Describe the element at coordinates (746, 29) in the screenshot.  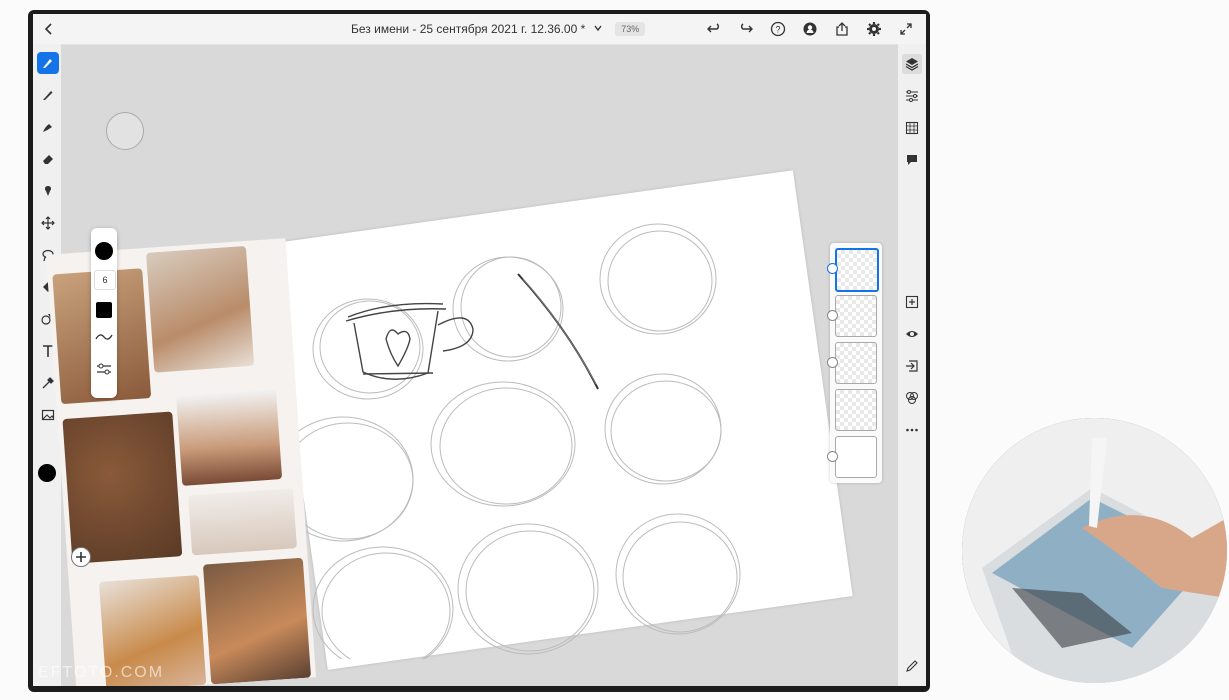
I see `redo-icon` at that location.